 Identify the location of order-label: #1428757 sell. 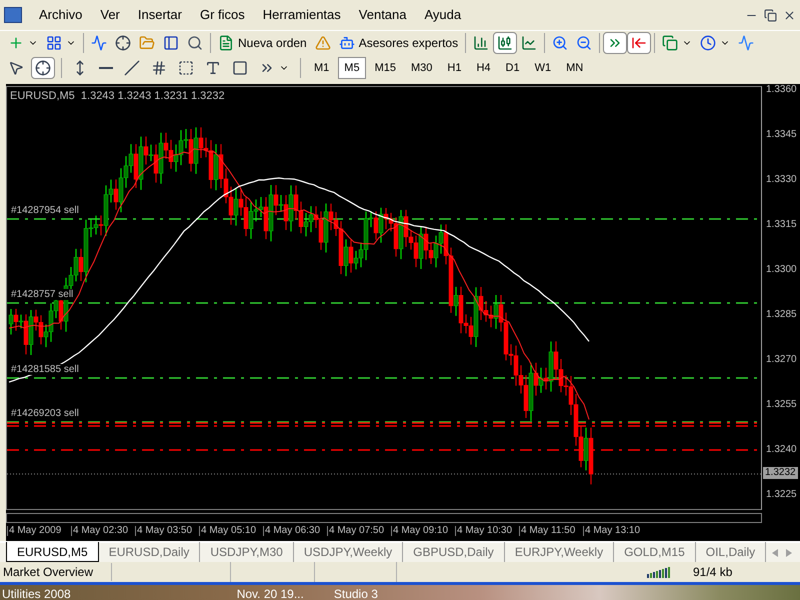
(42, 294).